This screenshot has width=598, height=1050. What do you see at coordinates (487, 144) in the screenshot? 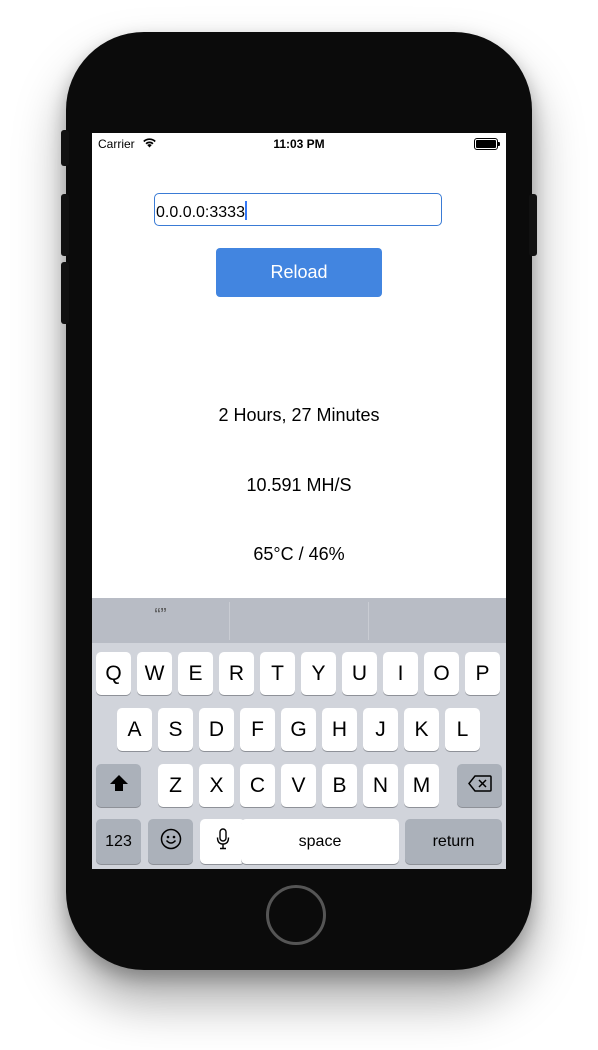
I see `battery-icon` at bounding box center [487, 144].